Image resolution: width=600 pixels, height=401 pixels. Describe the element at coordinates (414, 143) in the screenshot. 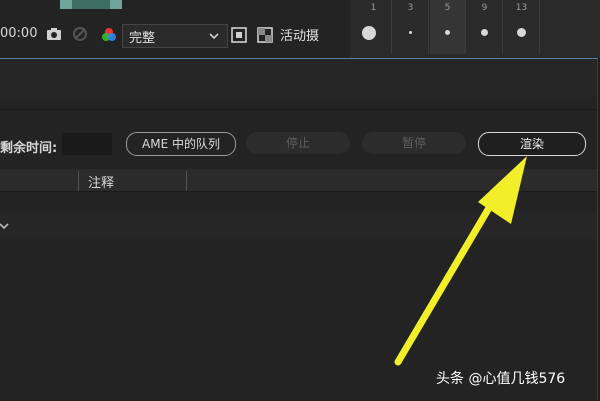

I see `pause-button: 暂停` at that location.